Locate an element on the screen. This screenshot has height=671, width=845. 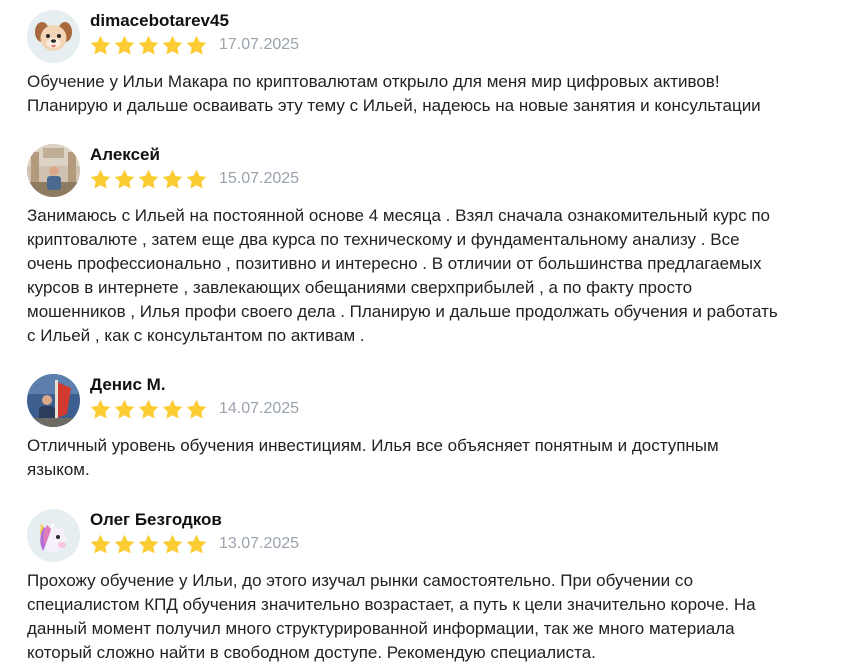
review-header: dimacebotarev45 17.07.2025 is located at coordinates (427, 40).